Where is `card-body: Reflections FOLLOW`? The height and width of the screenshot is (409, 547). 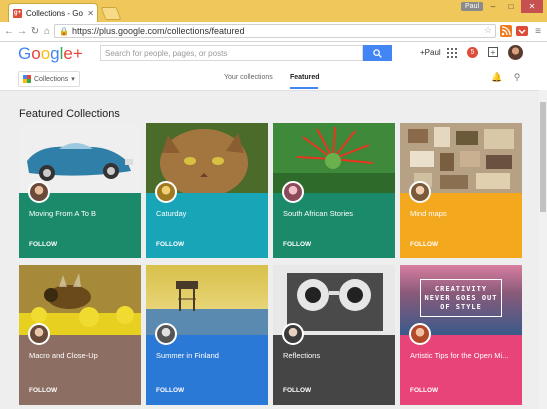 card-body: Reflections FOLLOW is located at coordinates (334, 364).